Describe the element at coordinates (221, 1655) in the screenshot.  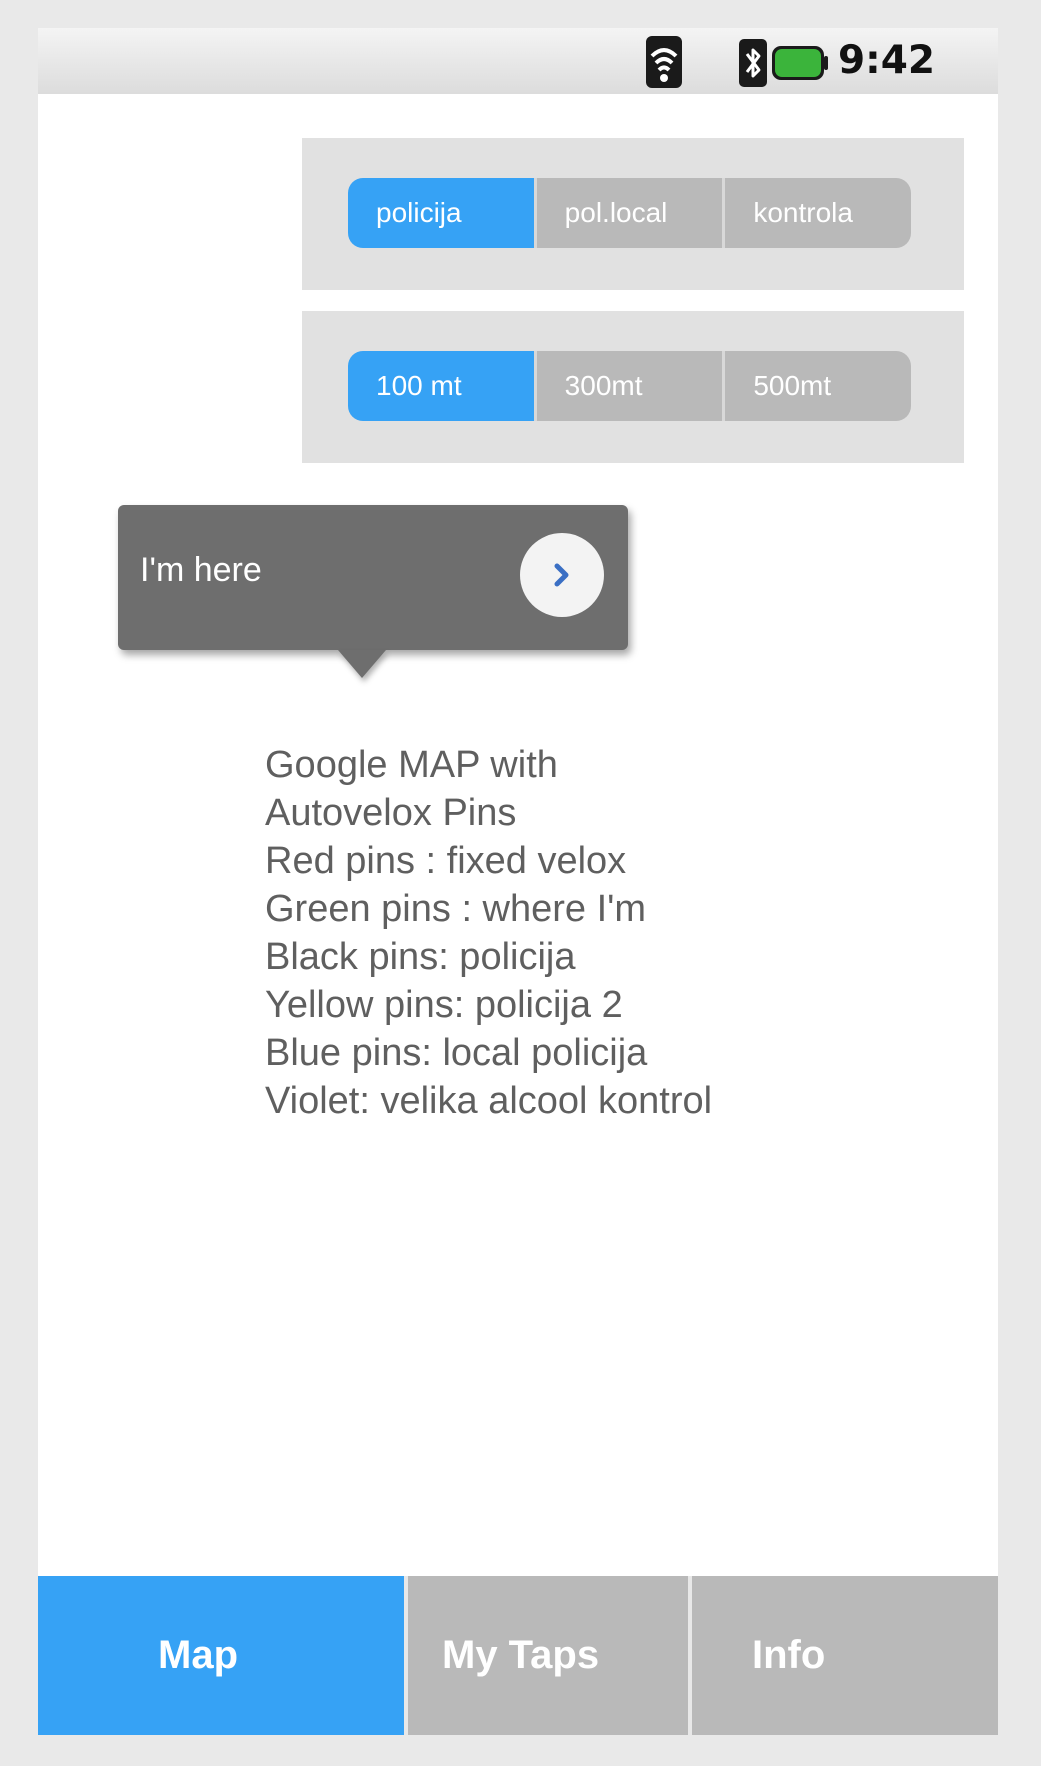
I see `tab-map: Map` at that location.